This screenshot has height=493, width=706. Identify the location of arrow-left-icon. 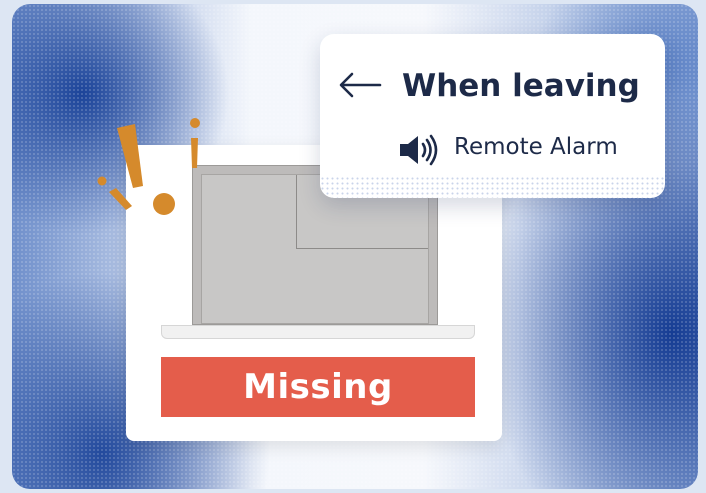
(360, 85).